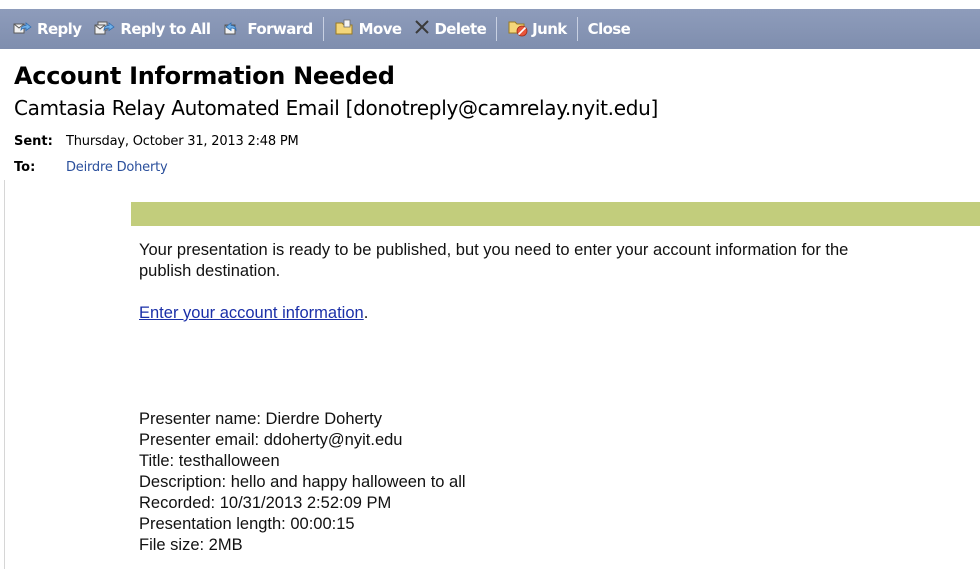 The image size is (980, 569). What do you see at coordinates (25, 167) in the screenshot?
I see `to-label: To:` at bounding box center [25, 167].